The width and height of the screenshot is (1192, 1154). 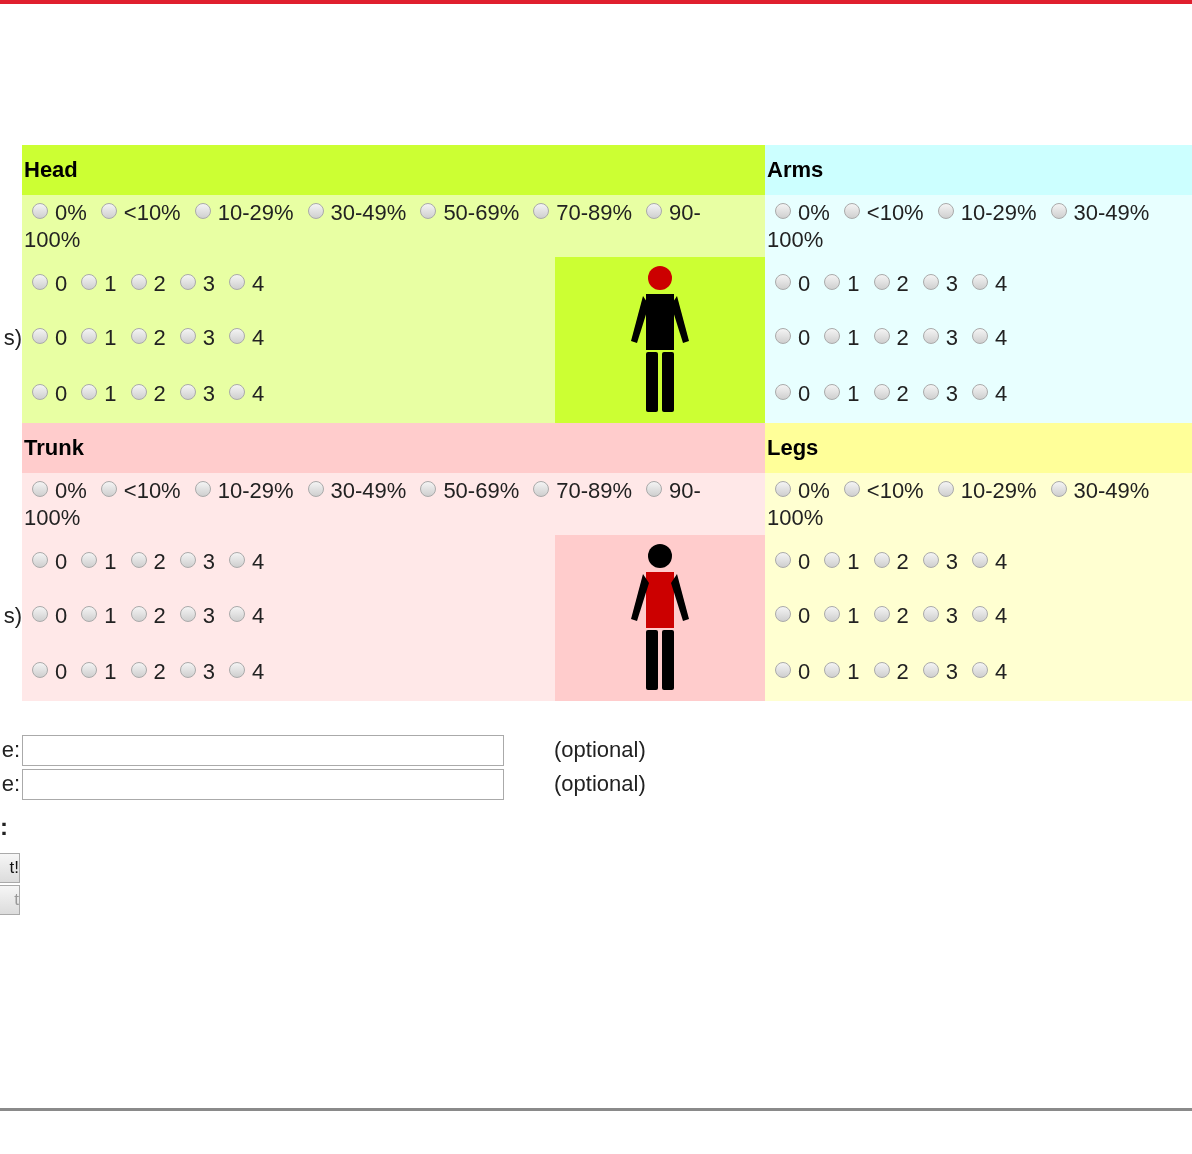 I want to click on option-label: 0, so click(x=61, y=283).